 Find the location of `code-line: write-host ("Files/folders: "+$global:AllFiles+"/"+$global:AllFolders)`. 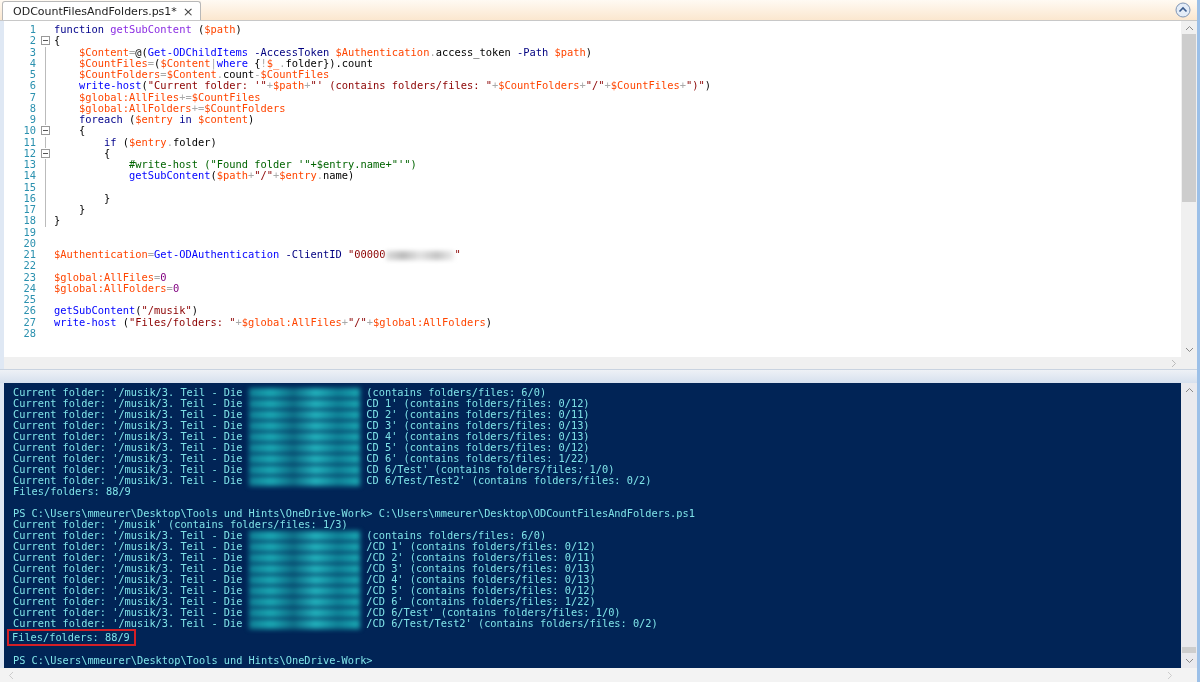

code-line: write-host ("Files/folders: "+$global:AllFiles+"/"+$global:AllFolders) is located at coordinates (273, 322).